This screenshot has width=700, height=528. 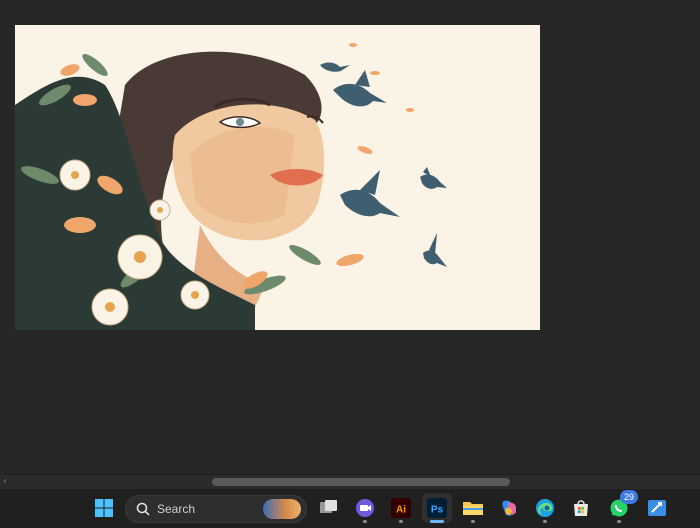 I want to click on svg-text: Ai, so click(x=401, y=510).